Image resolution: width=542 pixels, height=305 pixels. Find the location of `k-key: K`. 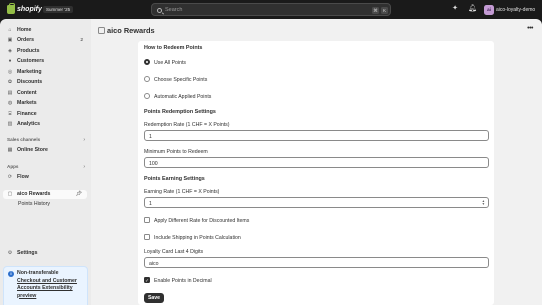

k-key: K is located at coordinates (384, 10).